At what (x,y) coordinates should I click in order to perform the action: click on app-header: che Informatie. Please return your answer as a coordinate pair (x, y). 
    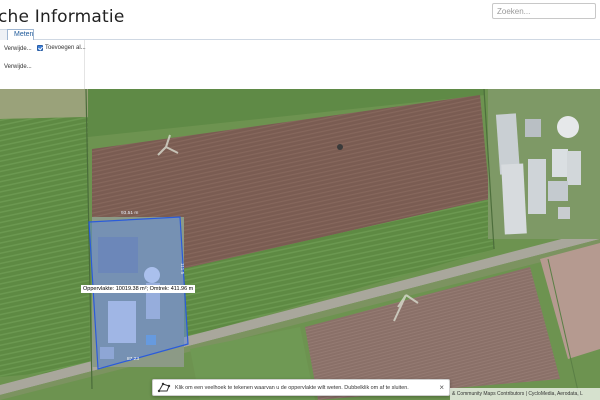
    Looking at the image, I should click on (300, 15).